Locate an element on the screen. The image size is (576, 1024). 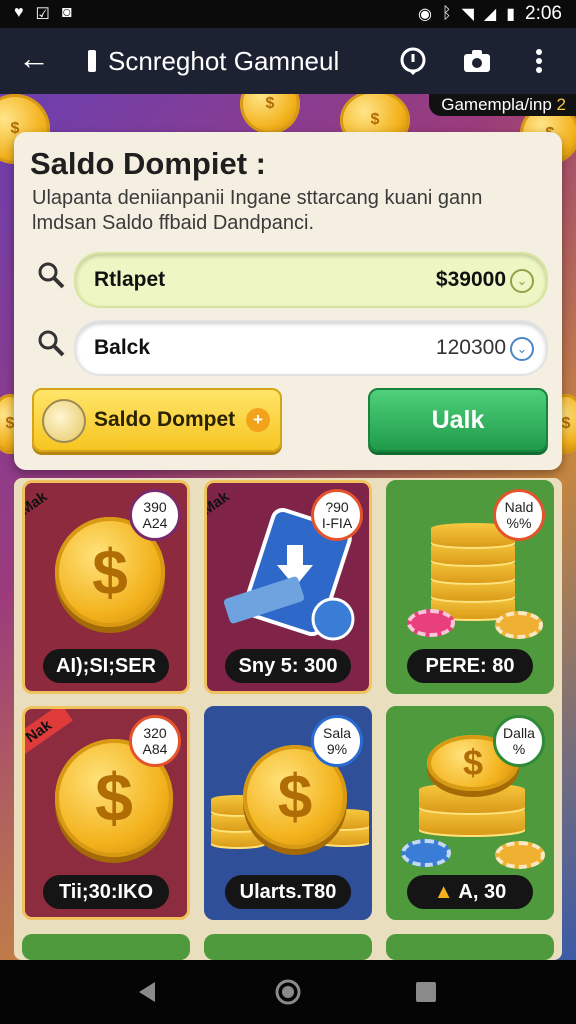
more-vert-icon is located at coordinates (539, 61).